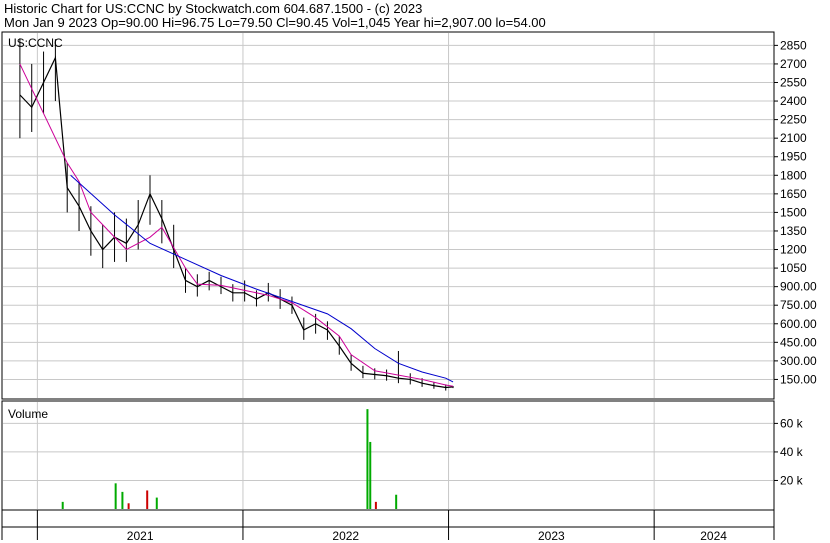 The width and height of the screenshot is (830, 543). What do you see at coordinates (793, 194) in the screenshot?
I see `price-tick-label: 1650` at bounding box center [793, 194].